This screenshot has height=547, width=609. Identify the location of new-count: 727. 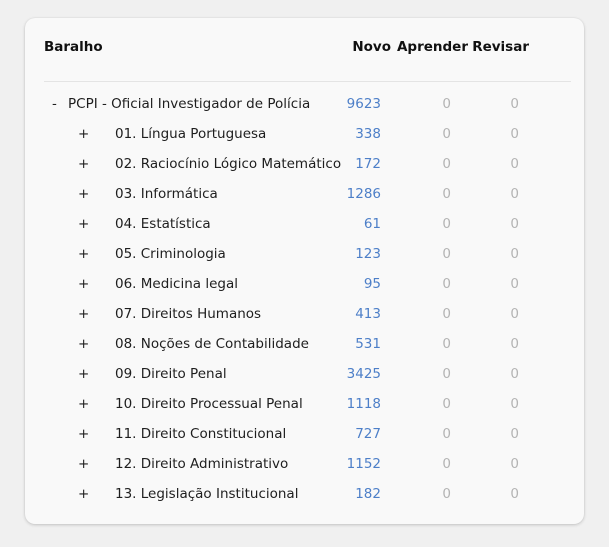
(368, 434).